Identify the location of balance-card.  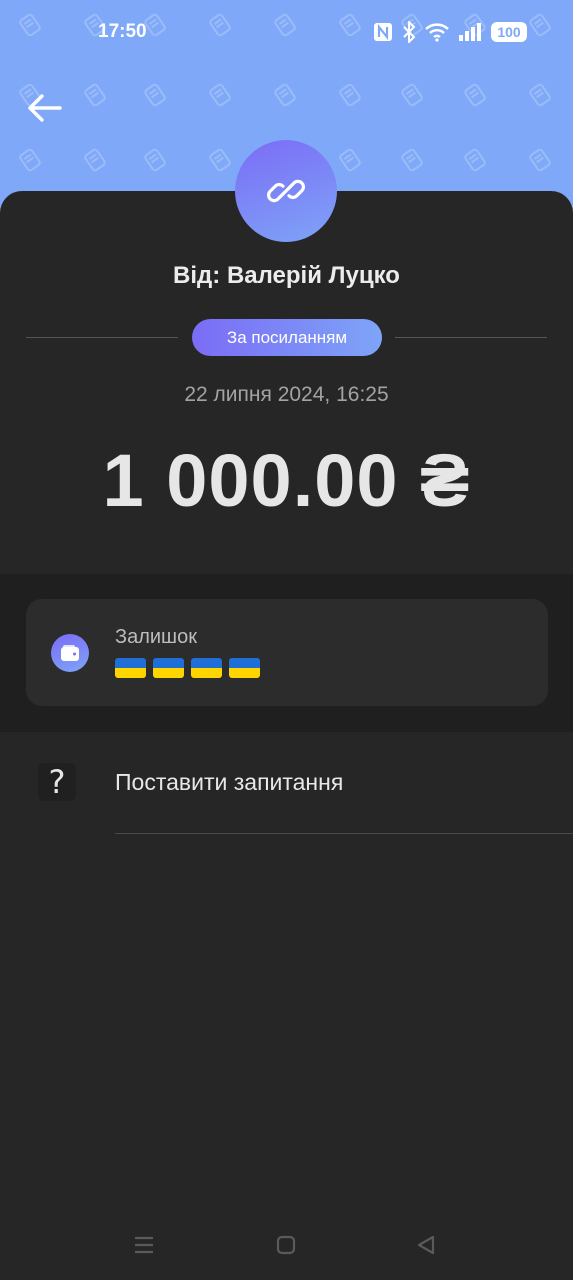
(287, 652).